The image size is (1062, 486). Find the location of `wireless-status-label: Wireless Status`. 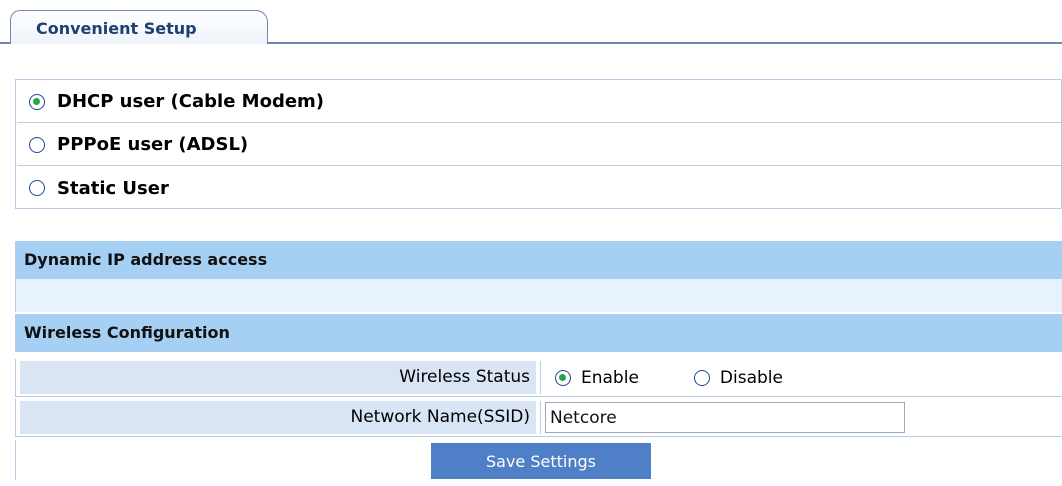

wireless-status-label: Wireless Status is located at coordinates (278, 377).